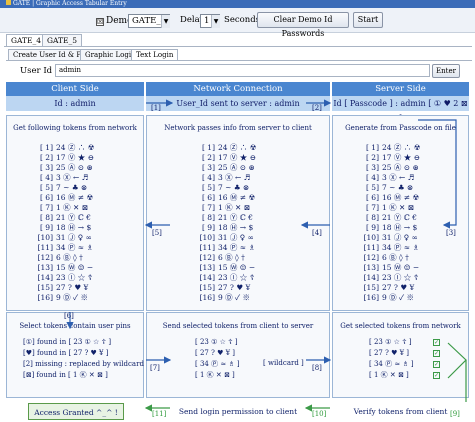 The width and height of the screenshot is (475, 422). I want to click on arrow-label-2: [2], so click(317, 108).